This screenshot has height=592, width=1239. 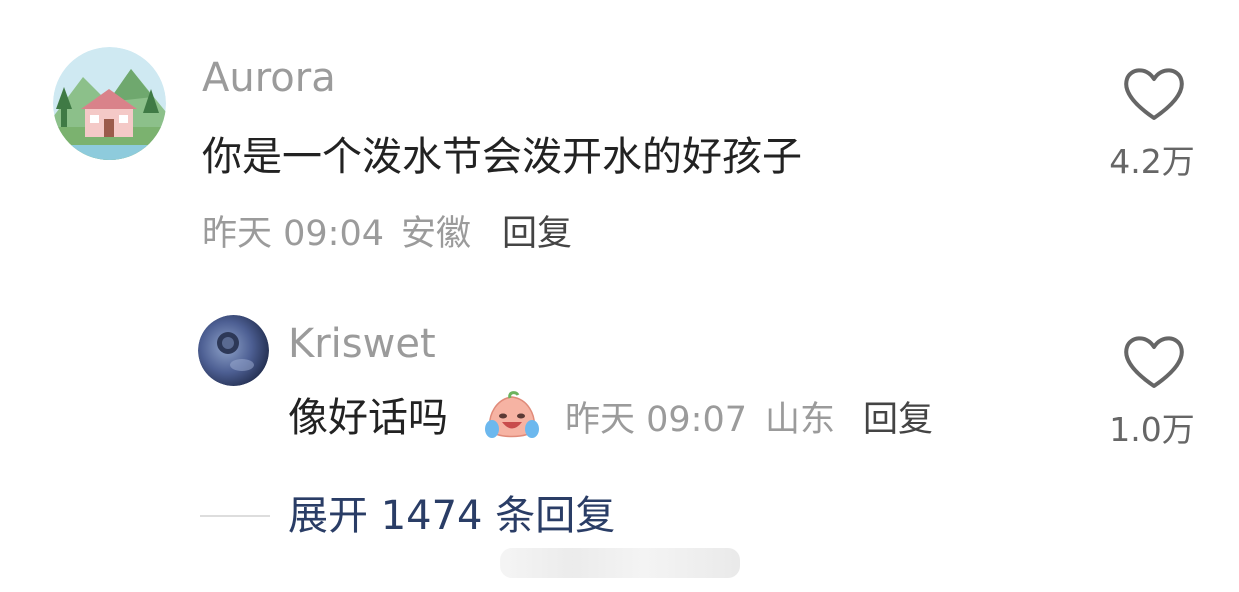 I want to click on reply-location: 山东, so click(x=800, y=420).